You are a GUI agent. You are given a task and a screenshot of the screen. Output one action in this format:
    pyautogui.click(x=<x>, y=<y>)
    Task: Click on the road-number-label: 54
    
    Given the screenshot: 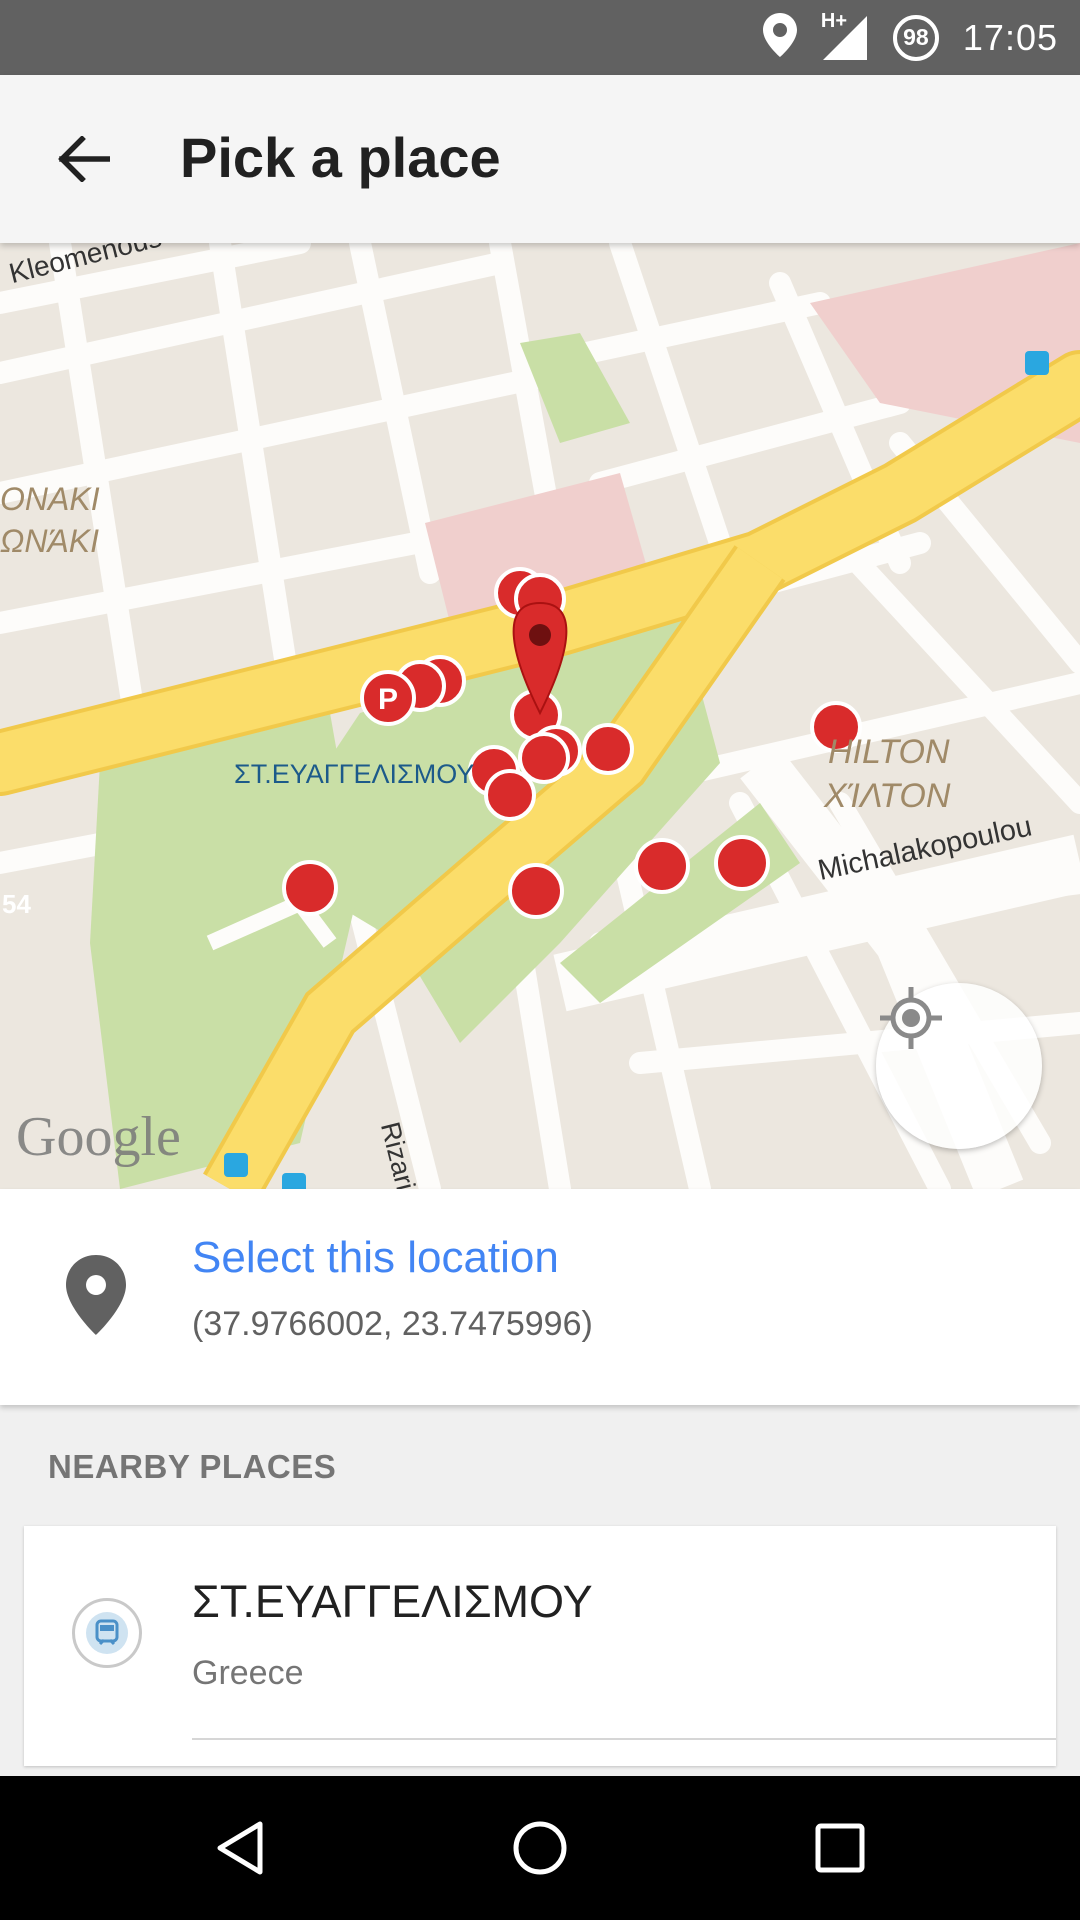 What is the action you would take?
    pyautogui.click(x=16, y=904)
    